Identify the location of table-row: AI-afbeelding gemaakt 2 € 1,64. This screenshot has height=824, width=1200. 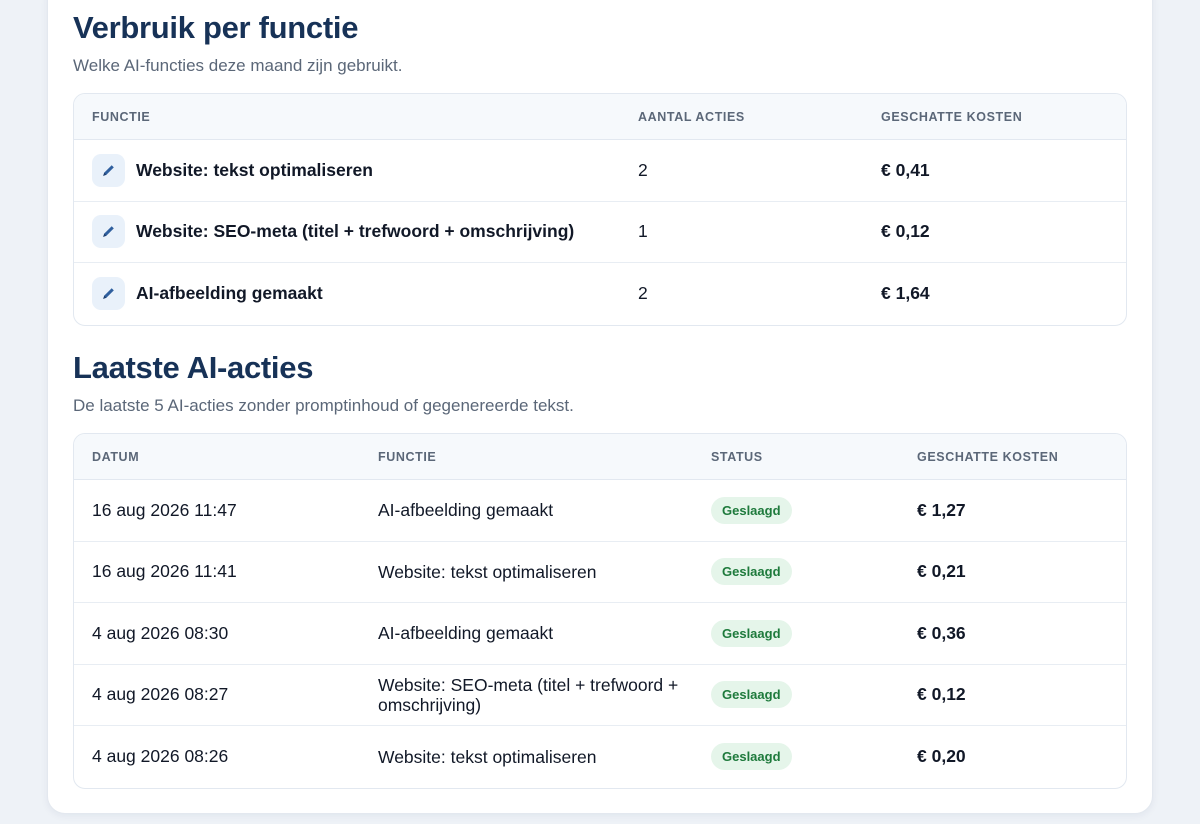
(600, 294).